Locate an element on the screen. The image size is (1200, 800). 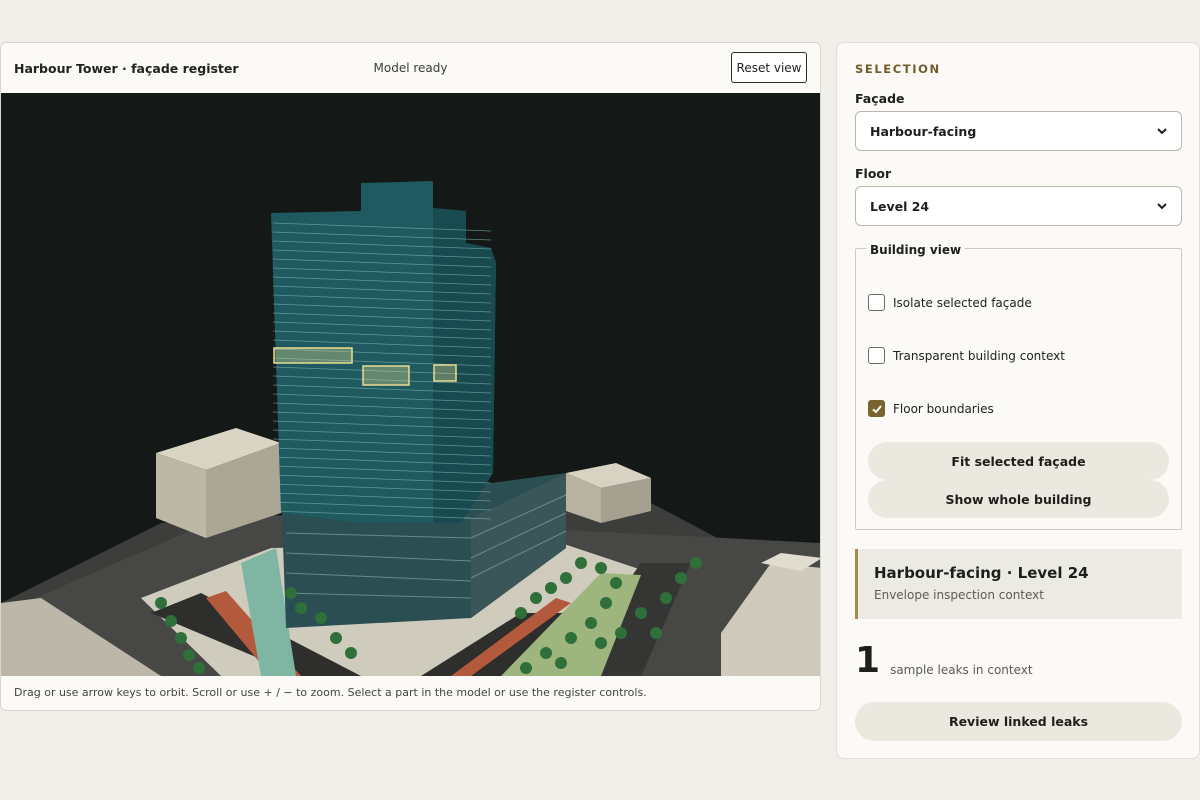
selection-section-label: SELECTION is located at coordinates (898, 69).